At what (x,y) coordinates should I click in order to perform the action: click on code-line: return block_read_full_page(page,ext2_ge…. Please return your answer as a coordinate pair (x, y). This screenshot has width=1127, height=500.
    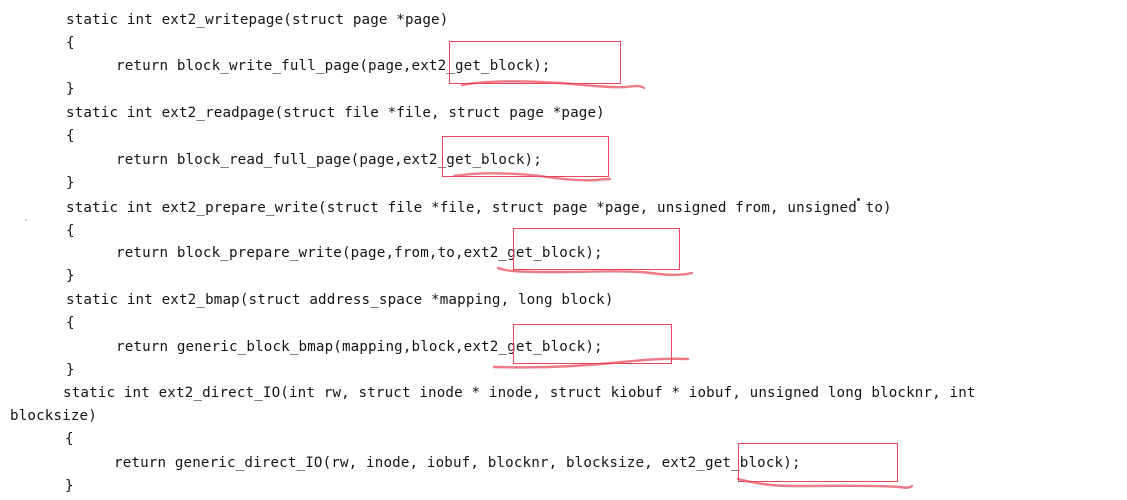
    Looking at the image, I should click on (329, 160).